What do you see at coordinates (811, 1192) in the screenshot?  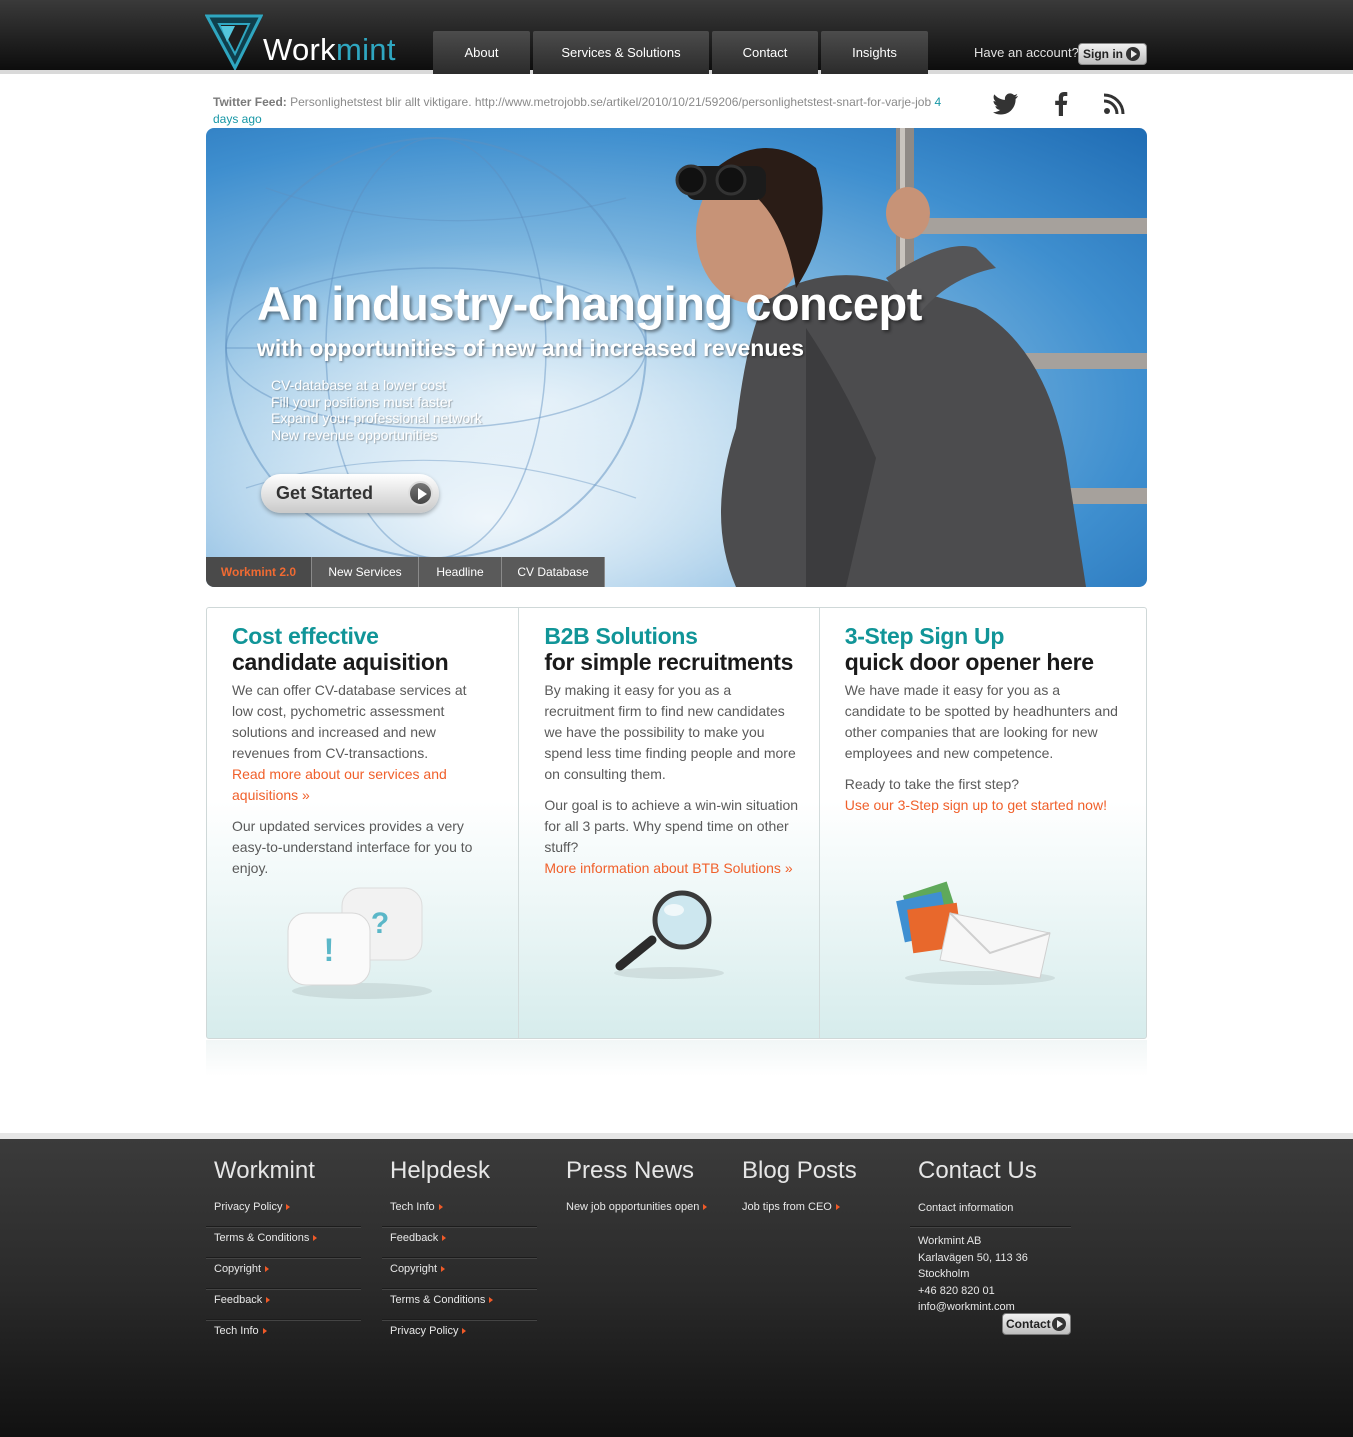 I see `footer-blog-column: Blog Posts Job tips from CEO` at bounding box center [811, 1192].